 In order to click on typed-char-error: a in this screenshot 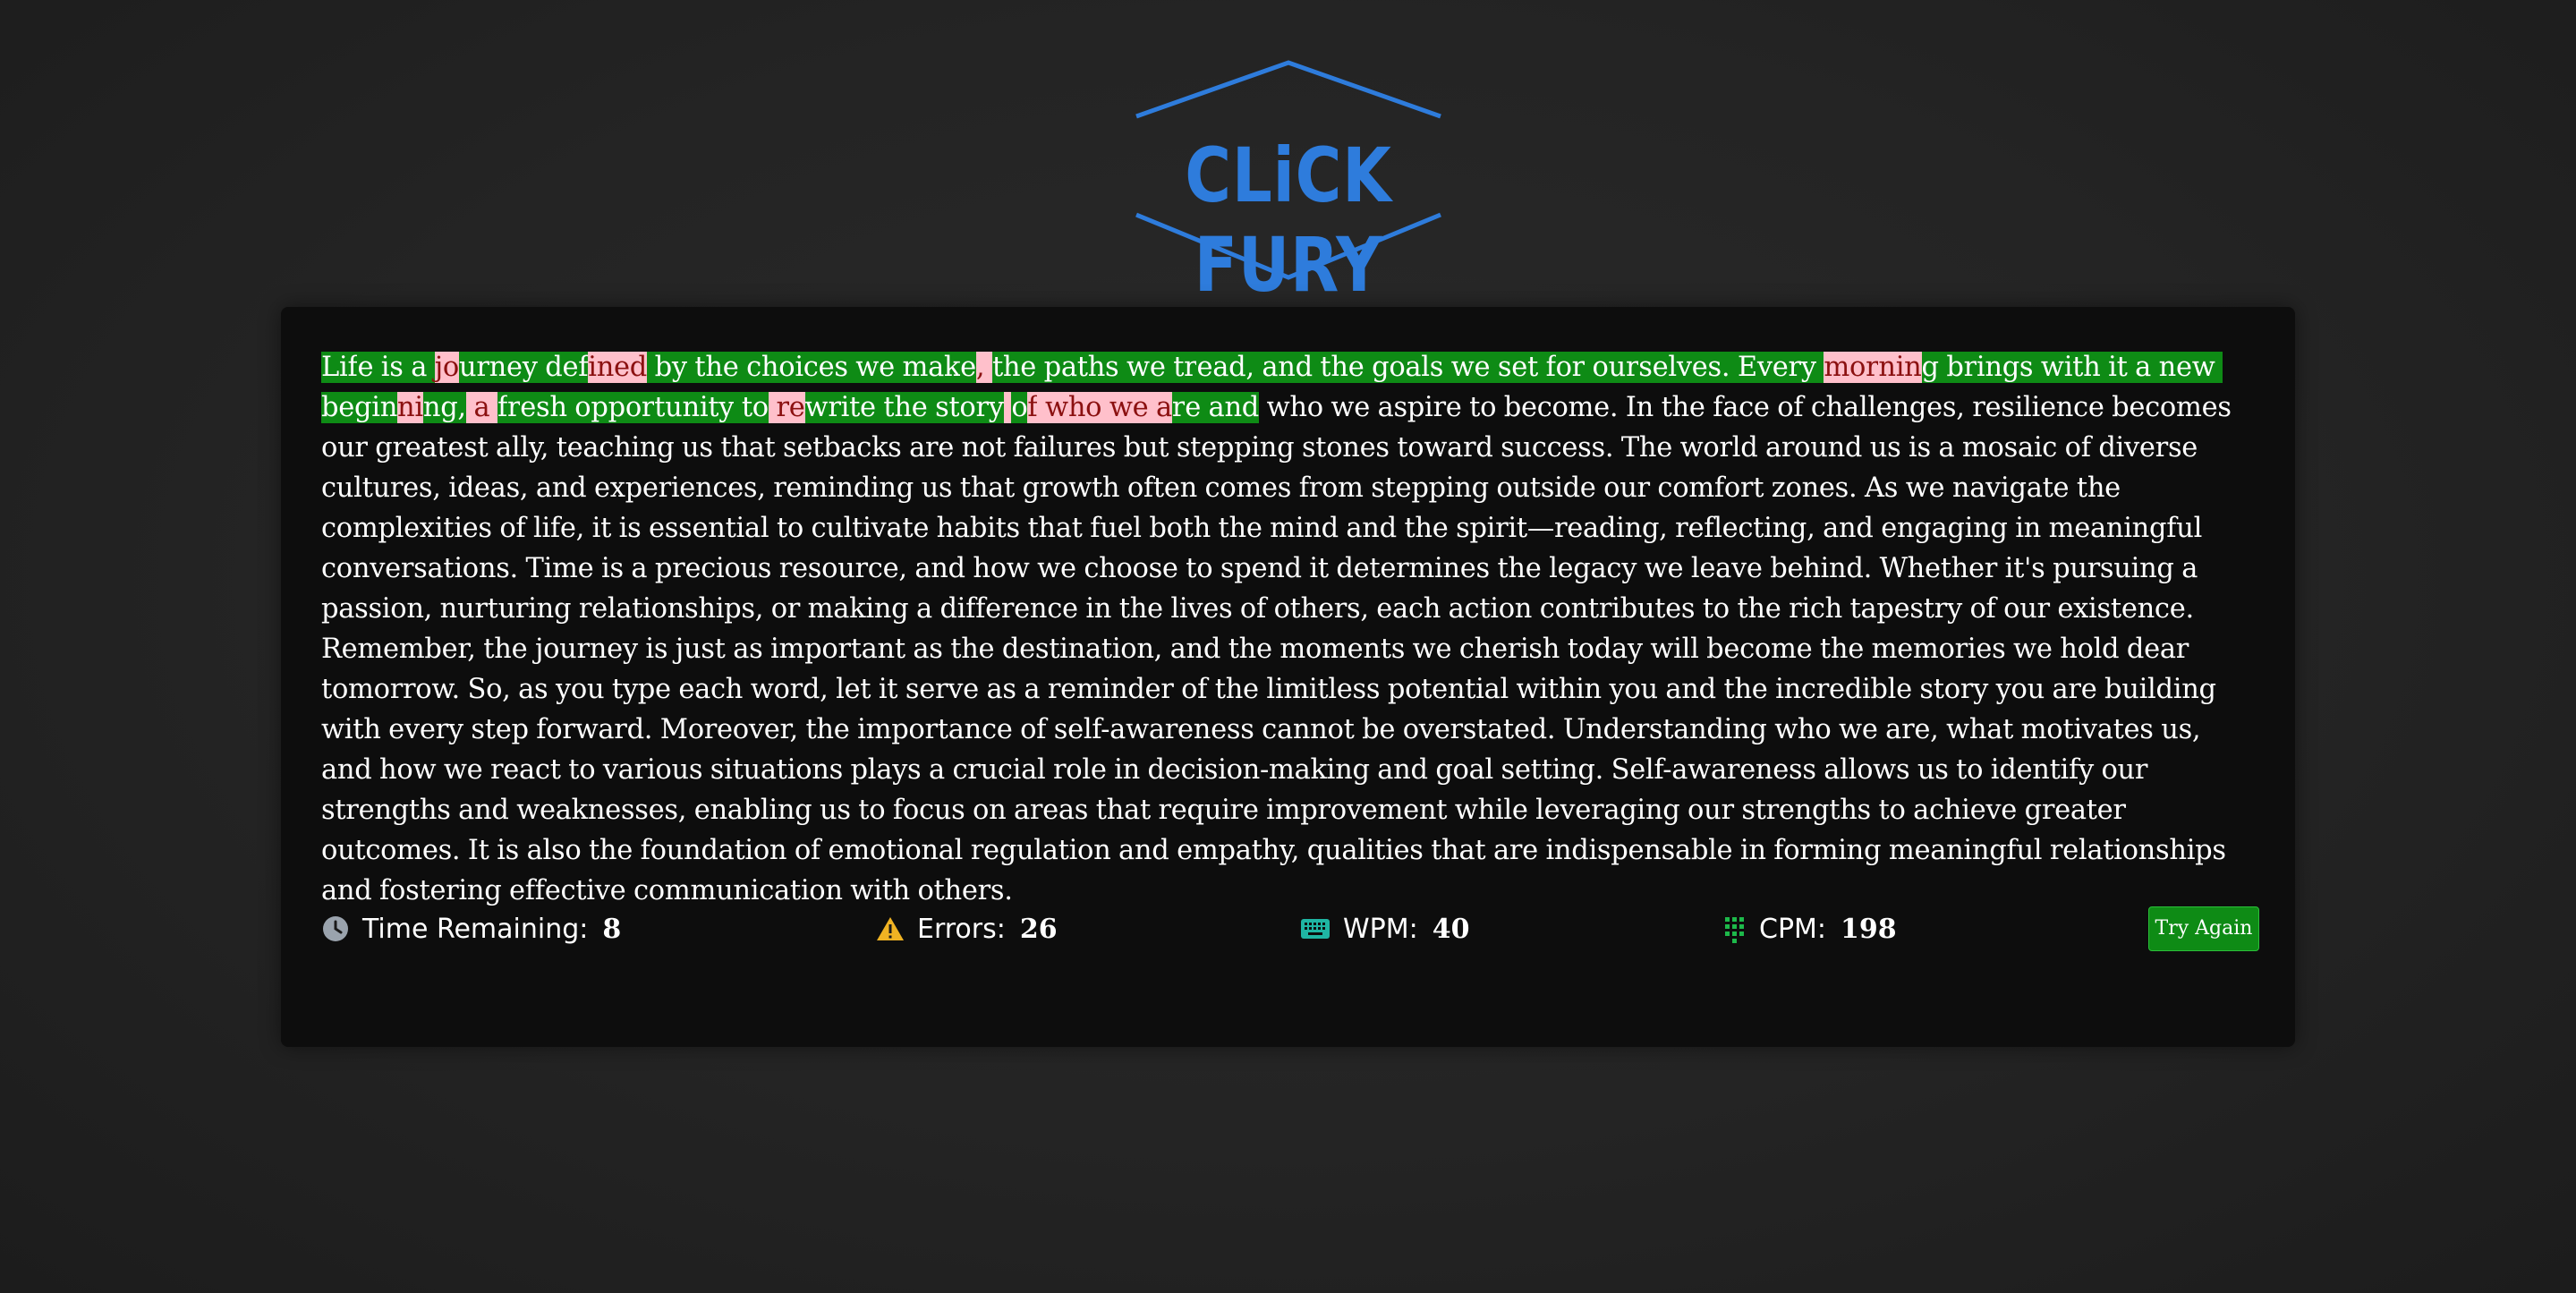, I will do `click(1164, 408)`.